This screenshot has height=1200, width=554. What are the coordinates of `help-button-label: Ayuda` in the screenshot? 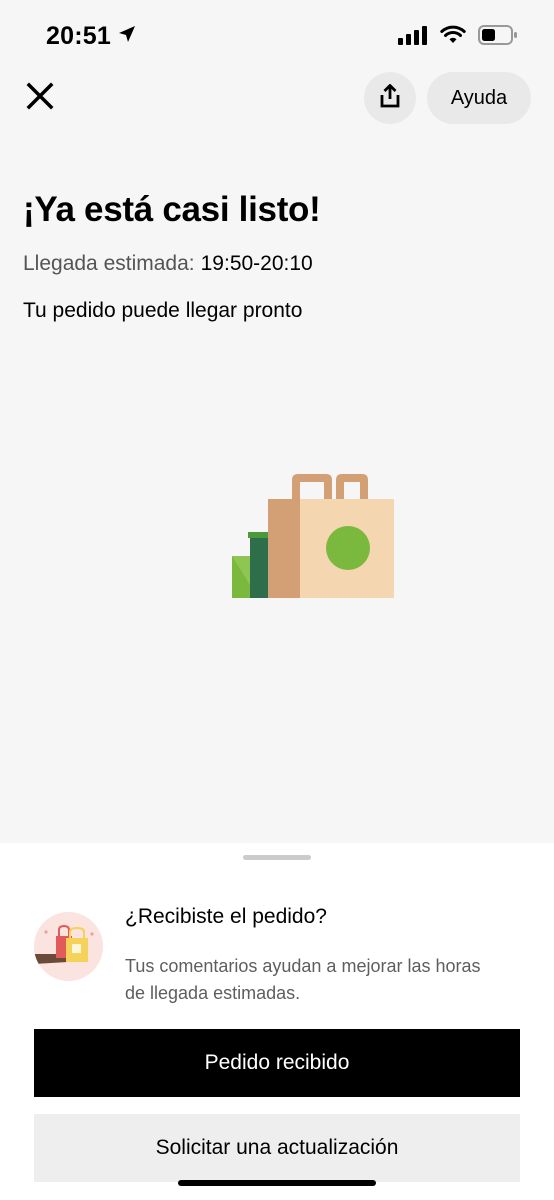 It's located at (479, 97).